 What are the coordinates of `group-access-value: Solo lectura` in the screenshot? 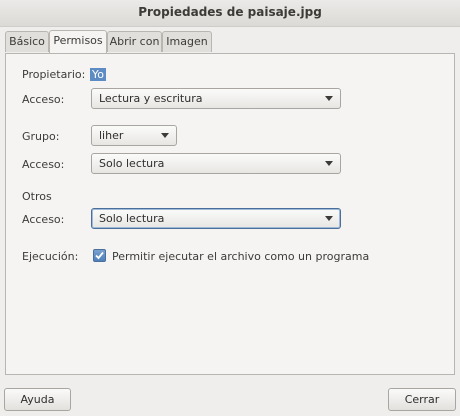 It's located at (132, 163).